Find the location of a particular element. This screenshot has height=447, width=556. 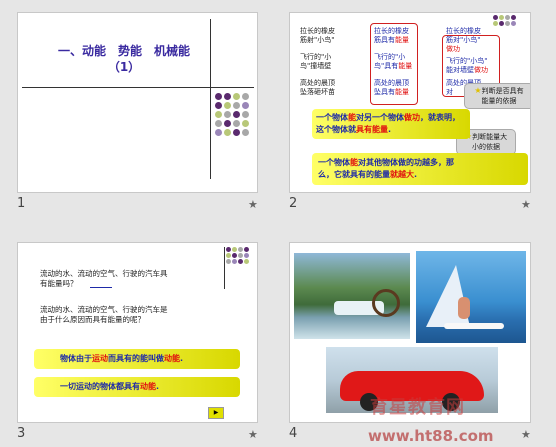

slide3-vertical-rule is located at coordinates (224, 268).